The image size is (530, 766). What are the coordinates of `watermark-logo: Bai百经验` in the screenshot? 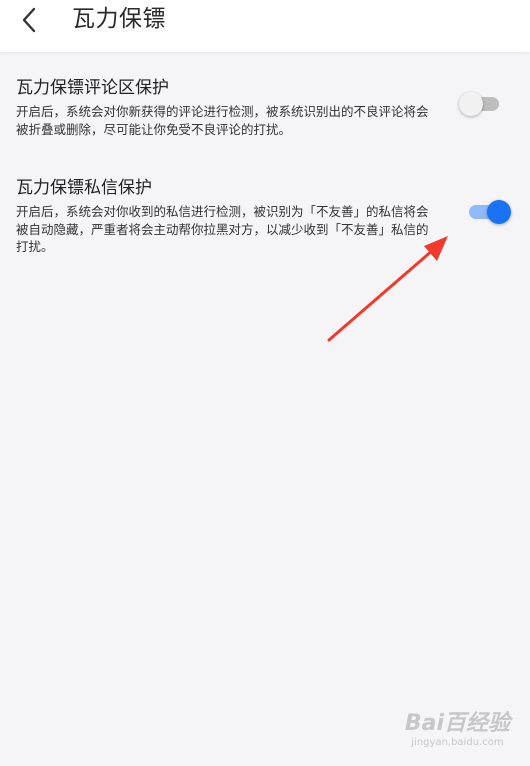 It's located at (457, 723).